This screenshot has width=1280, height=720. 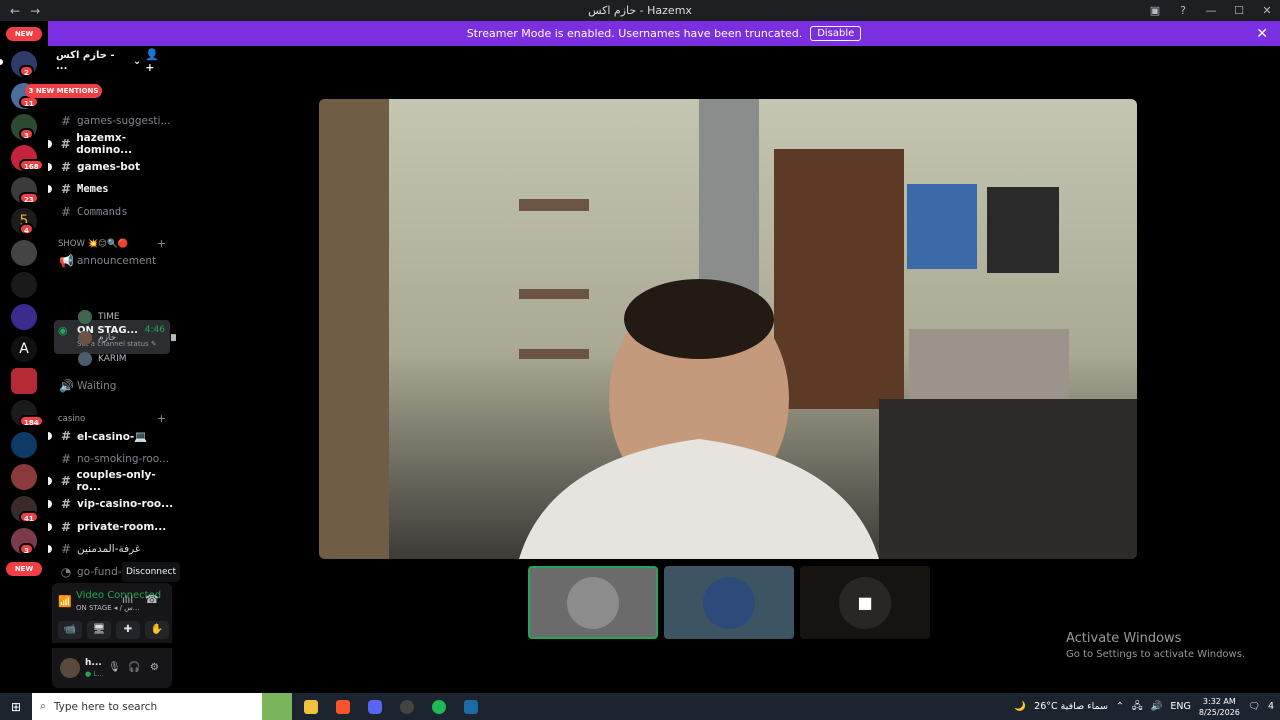 What do you see at coordinates (26, 71) in the screenshot?
I see `mention-badge: 2` at bounding box center [26, 71].